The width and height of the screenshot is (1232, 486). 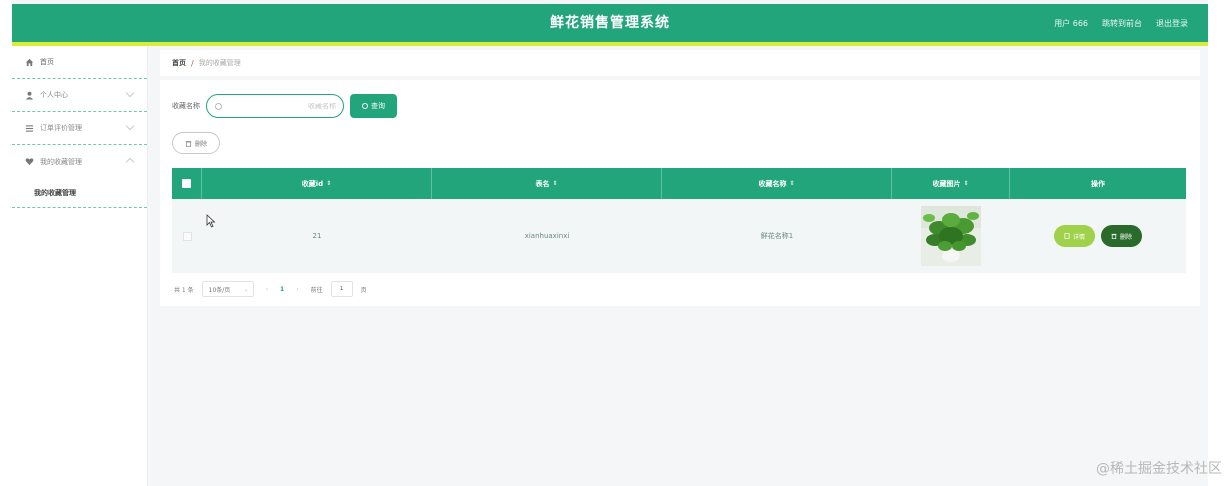 I want to click on row-select-cell, so click(x=187, y=236).